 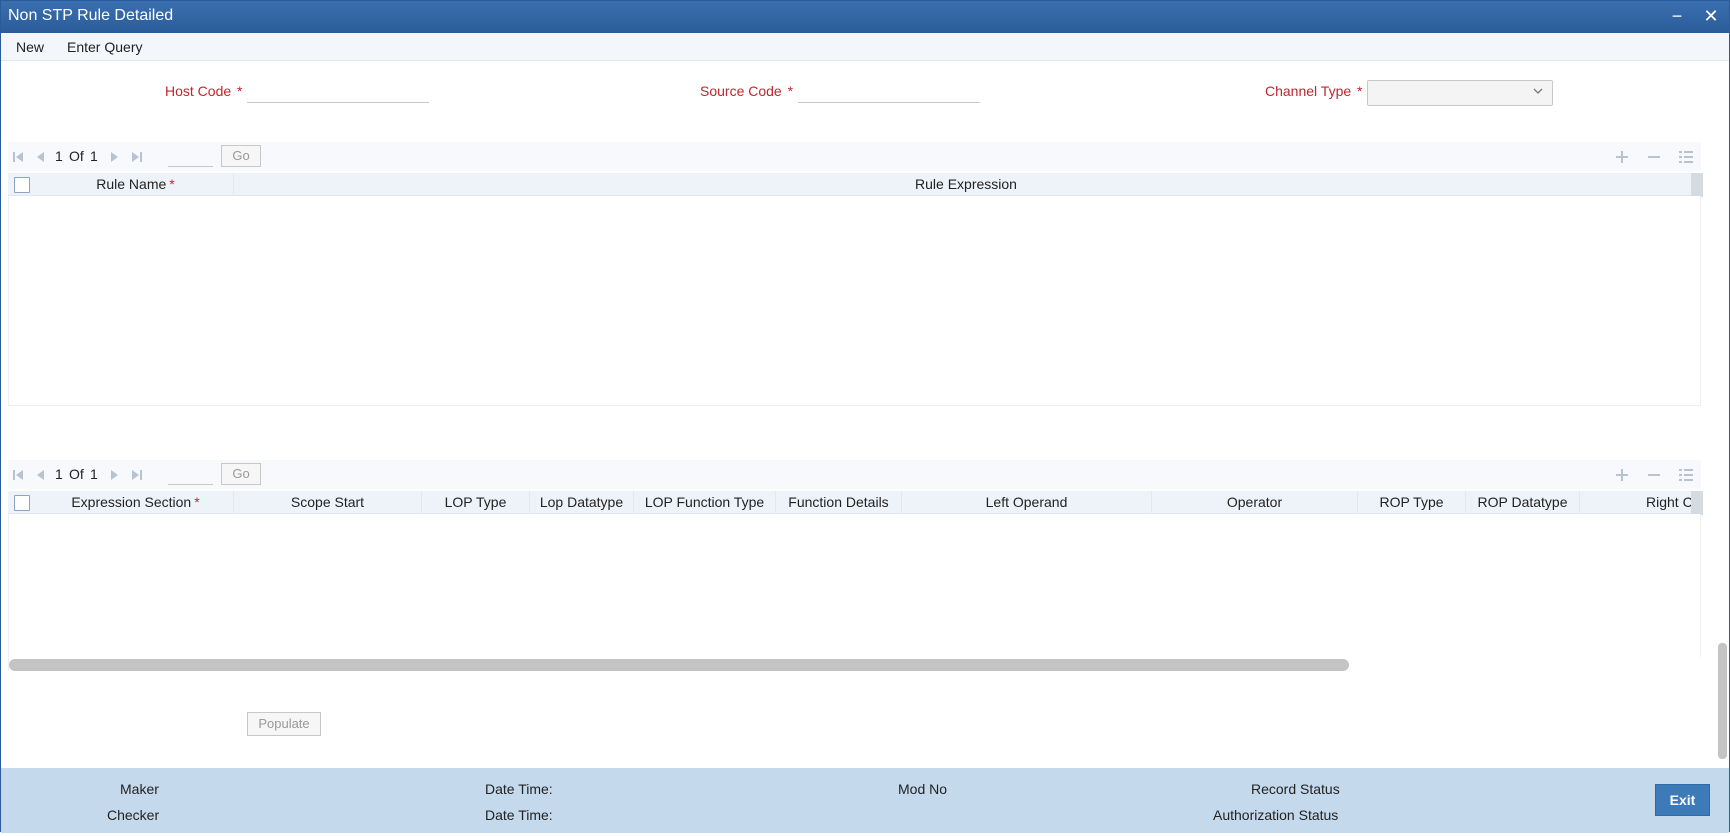 I want to click on column-header-rop-type: ROP Type, so click(x=1412, y=502).